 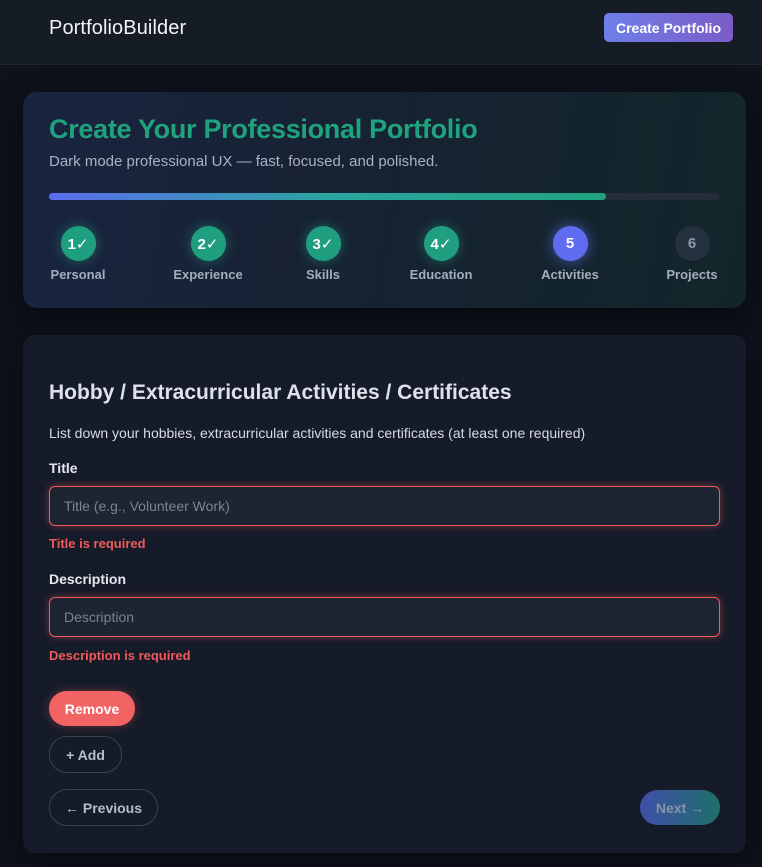 What do you see at coordinates (85, 754) in the screenshot?
I see `add-button: + Add` at bounding box center [85, 754].